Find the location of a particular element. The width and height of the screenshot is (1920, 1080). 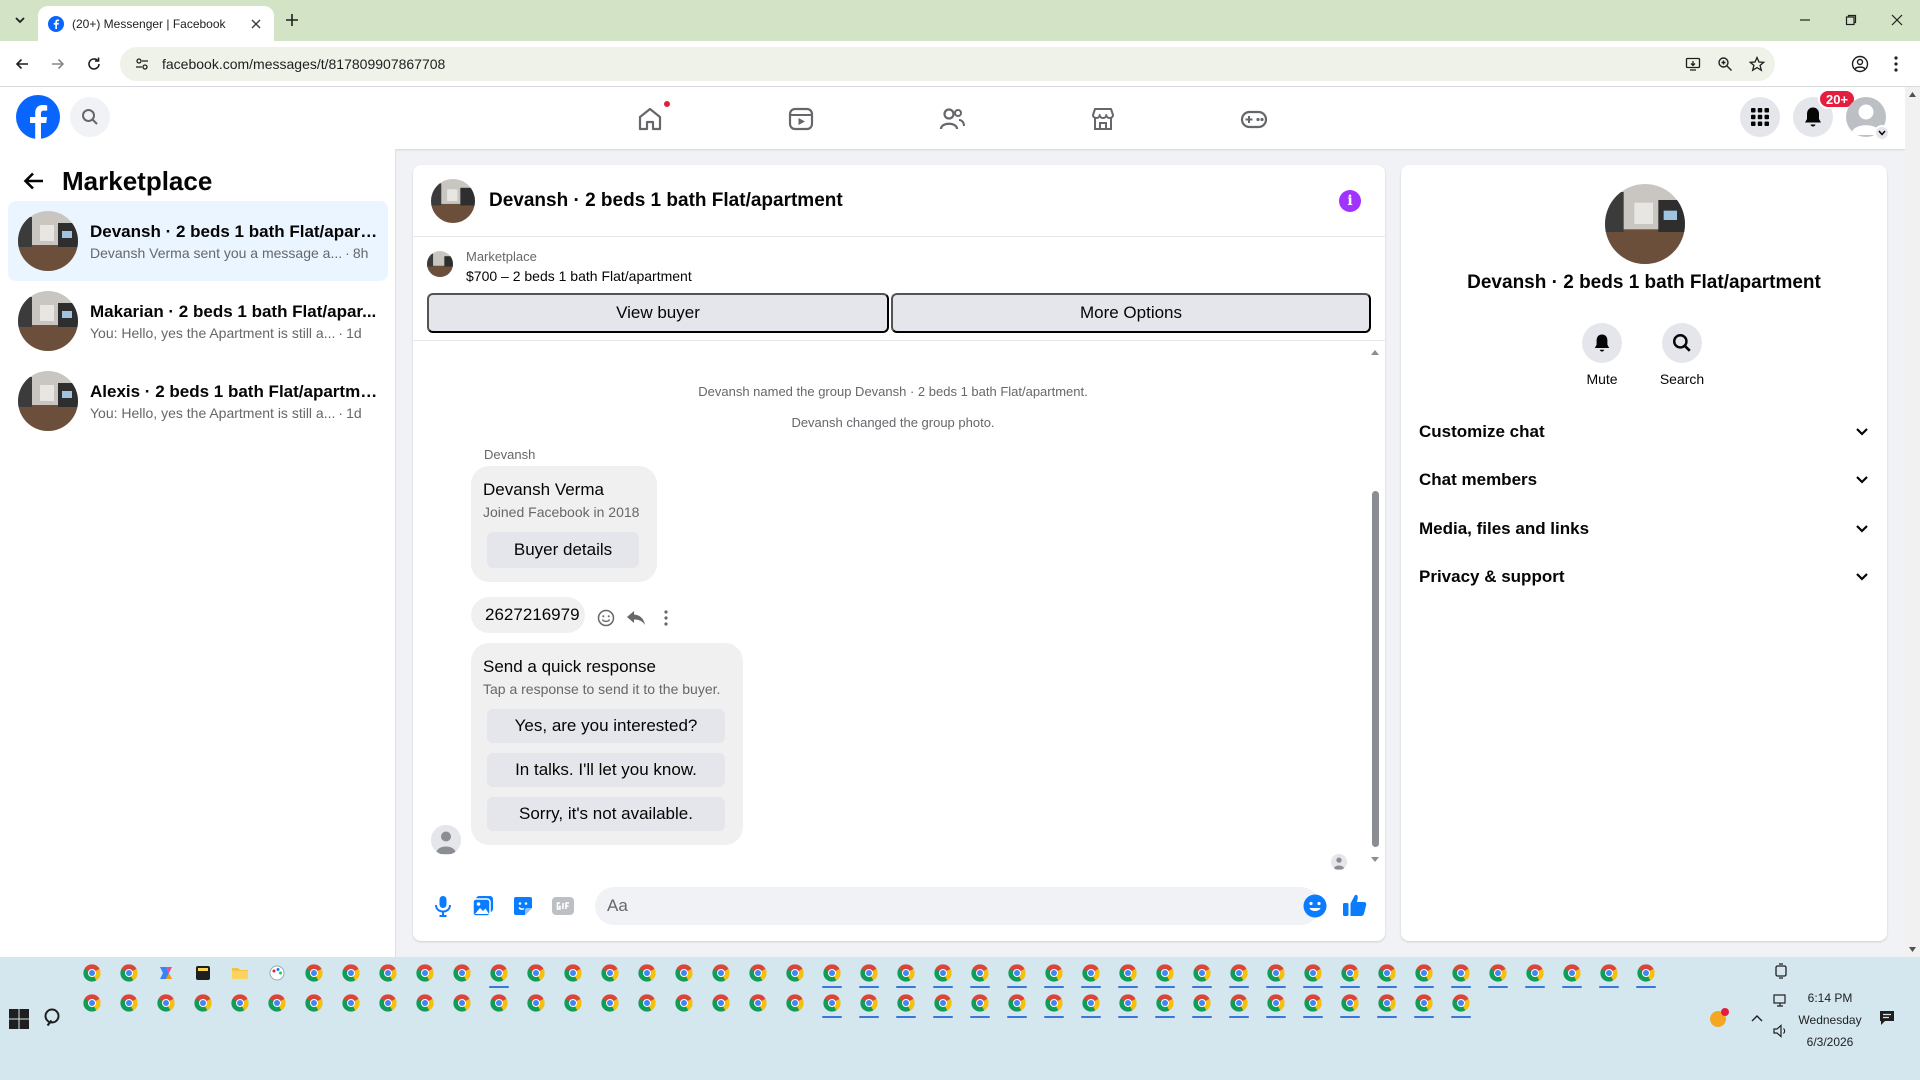

nav-friends-icon is located at coordinates (952, 119).